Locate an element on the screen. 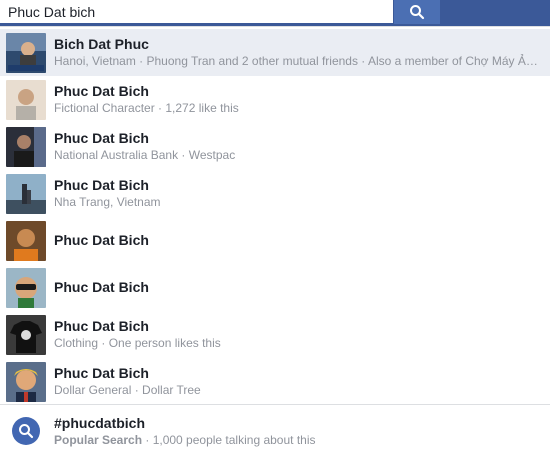 Image resolution: width=550 pixels, height=456 pixels. result-details: Nha Trang, Vietnam is located at coordinates (107, 202).